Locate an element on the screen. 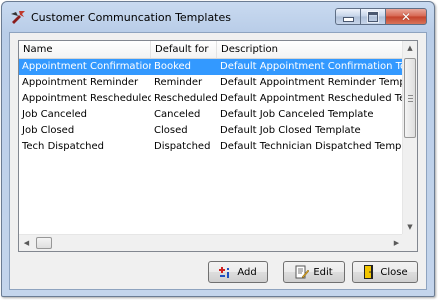 The image size is (438, 300). cell-name: Appointment Rescheduled is located at coordinates (86, 98).